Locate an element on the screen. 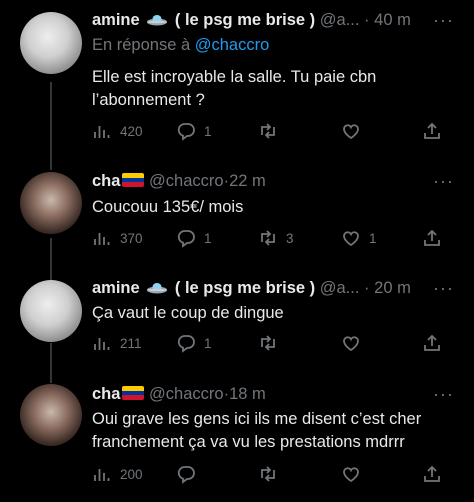 This screenshot has width=474, height=502. reply-context: En réponse à @chaccro is located at coordinates (180, 45).